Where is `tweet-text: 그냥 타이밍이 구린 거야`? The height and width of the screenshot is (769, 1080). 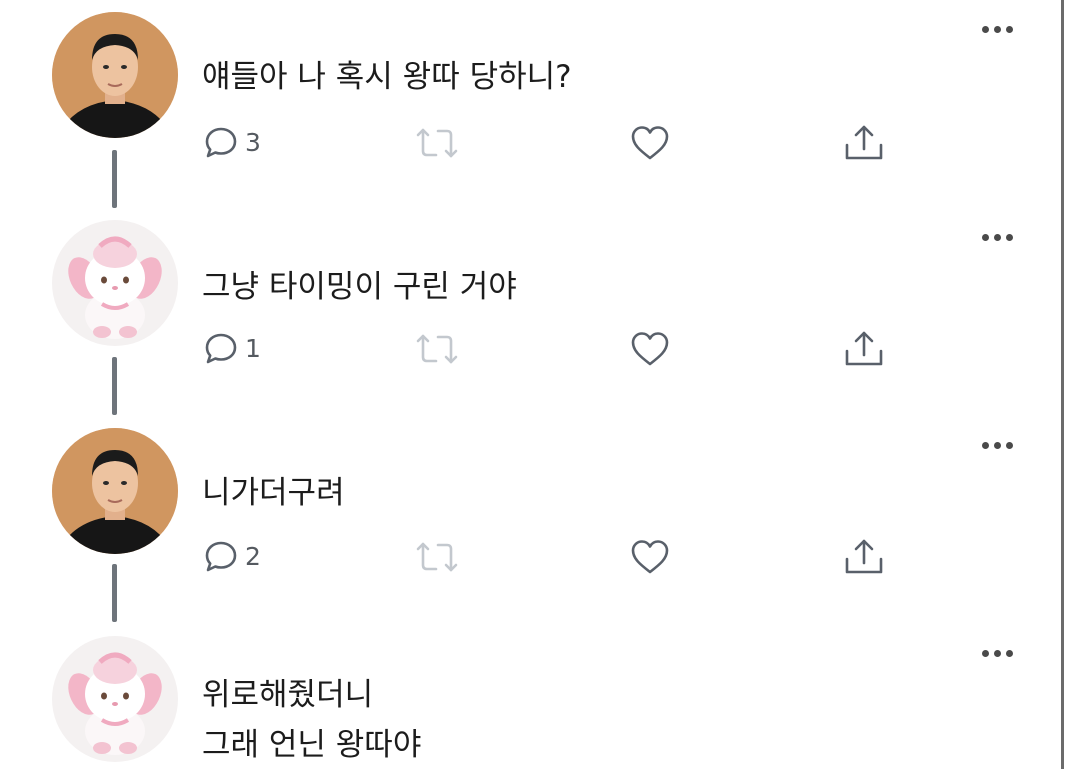
tweet-text: 그냥 타이밍이 구린 거야 is located at coordinates (359, 287).